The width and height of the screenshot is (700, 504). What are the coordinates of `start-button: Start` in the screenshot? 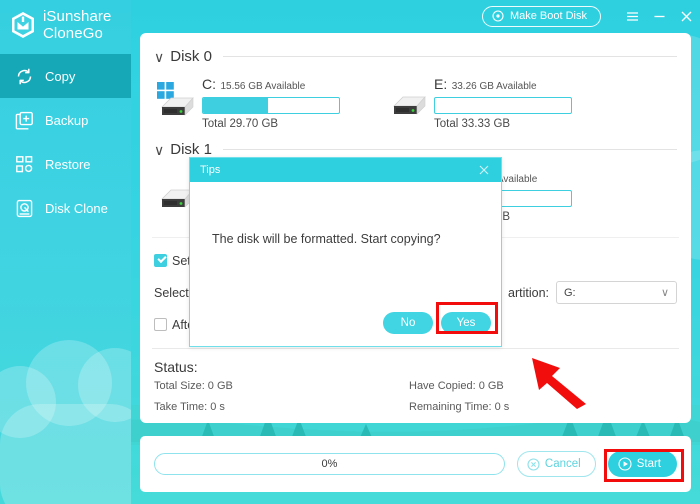 It's located at (642, 464).